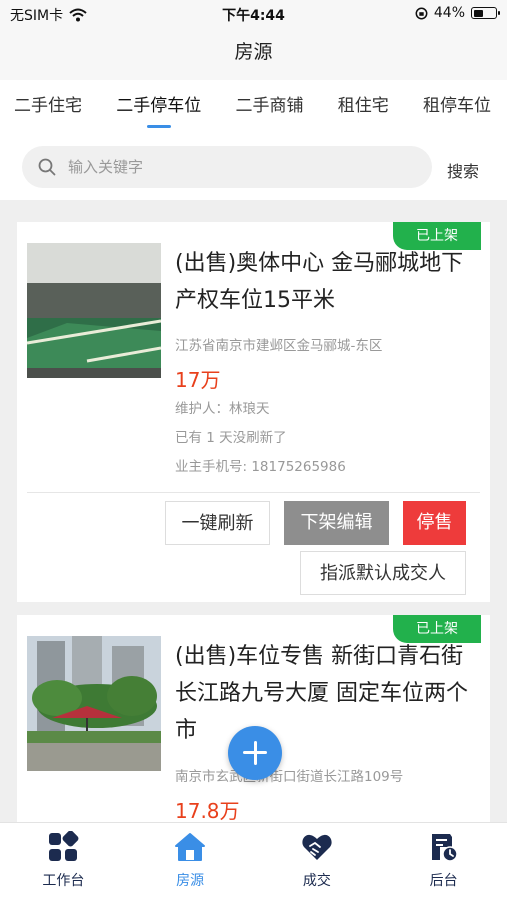 The height and width of the screenshot is (901, 507). I want to click on search-icon, so click(47, 167).